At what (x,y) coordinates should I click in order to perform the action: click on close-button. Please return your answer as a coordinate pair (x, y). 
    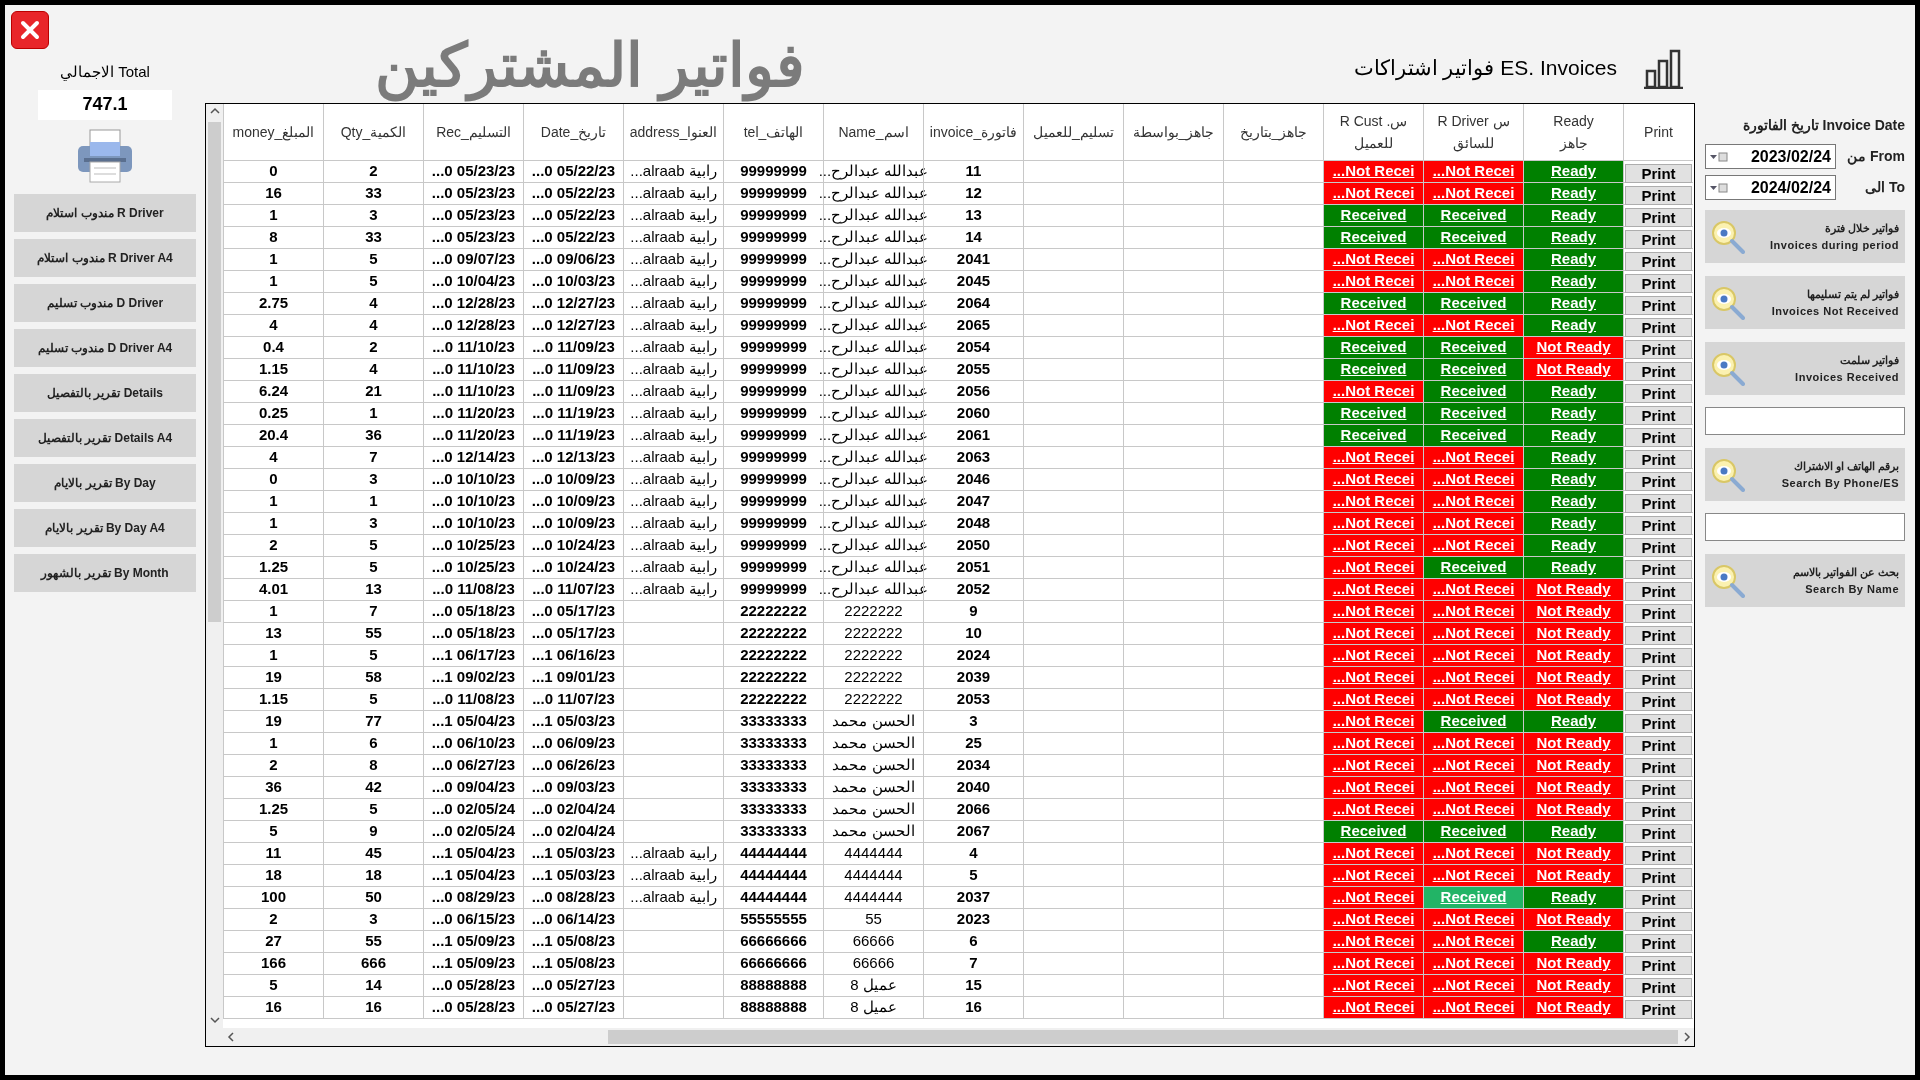
    Looking at the image, I should click on (30, 30).